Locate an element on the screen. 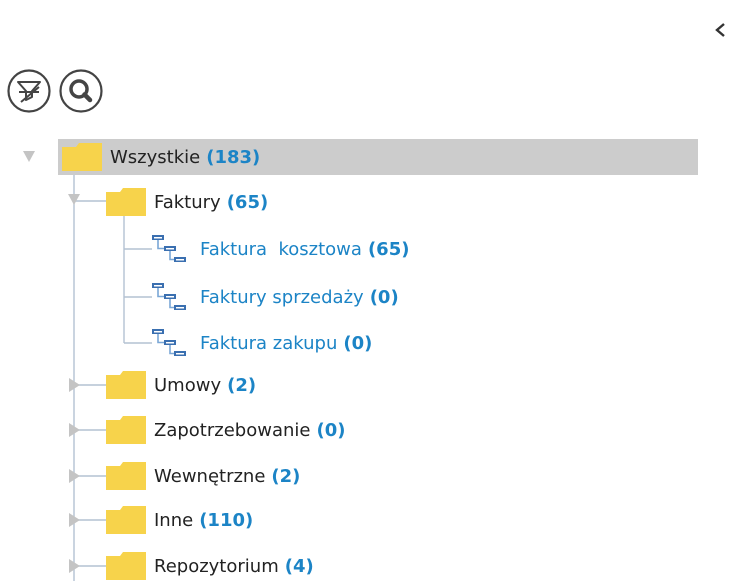  tree-node-label: Zapotrzebowanie (0) is located at coordinates (249, 430).